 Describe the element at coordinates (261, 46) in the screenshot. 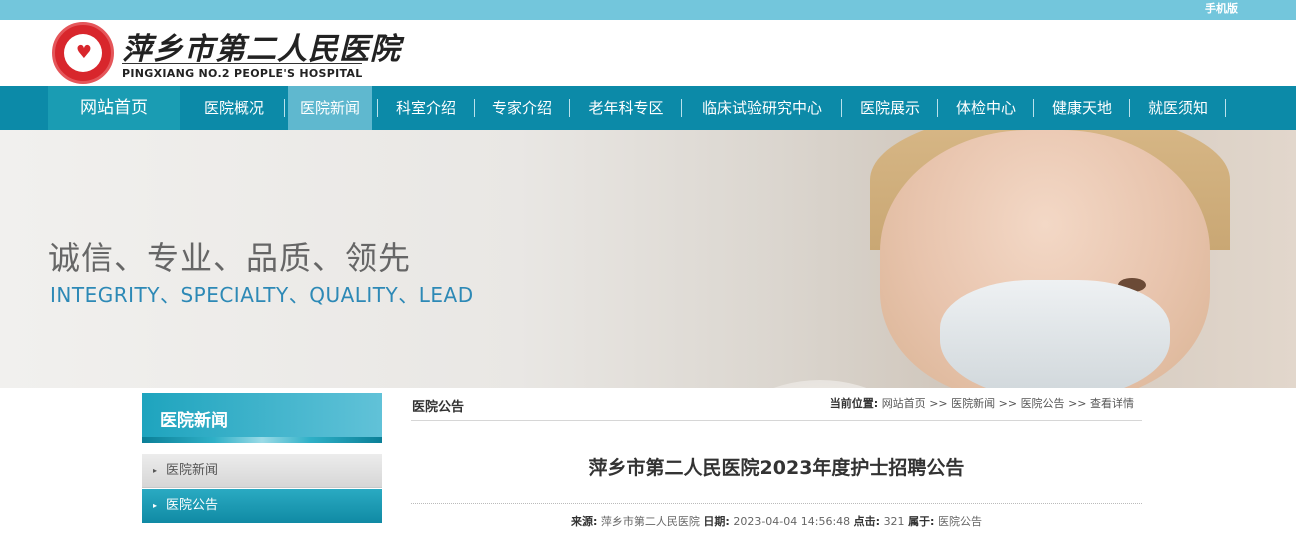

I see `hospital-name-cn: 萍乡市第二人民医院` at that location.